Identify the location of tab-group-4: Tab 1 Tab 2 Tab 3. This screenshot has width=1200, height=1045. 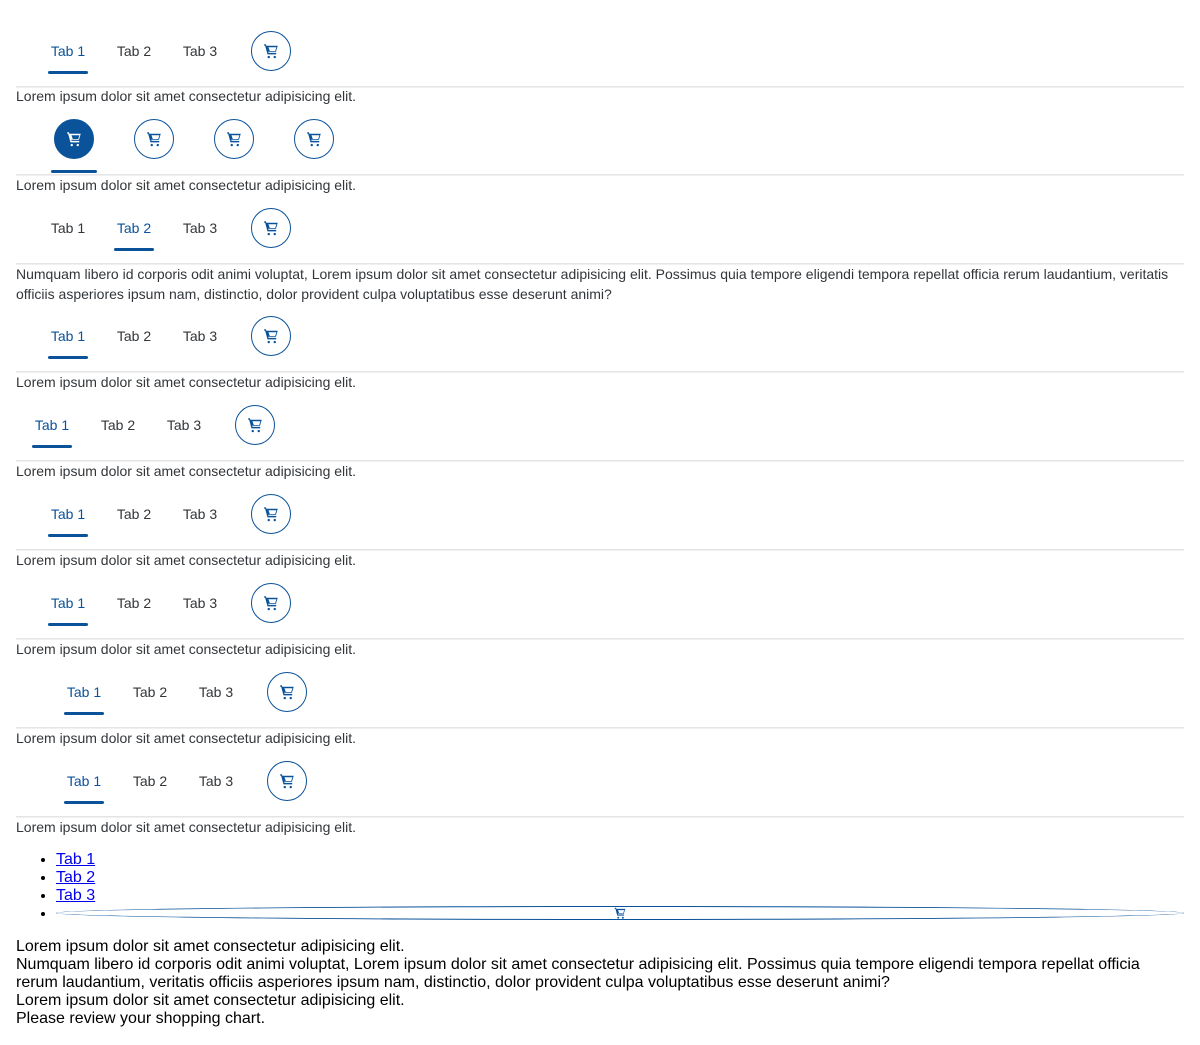
(600, 336).